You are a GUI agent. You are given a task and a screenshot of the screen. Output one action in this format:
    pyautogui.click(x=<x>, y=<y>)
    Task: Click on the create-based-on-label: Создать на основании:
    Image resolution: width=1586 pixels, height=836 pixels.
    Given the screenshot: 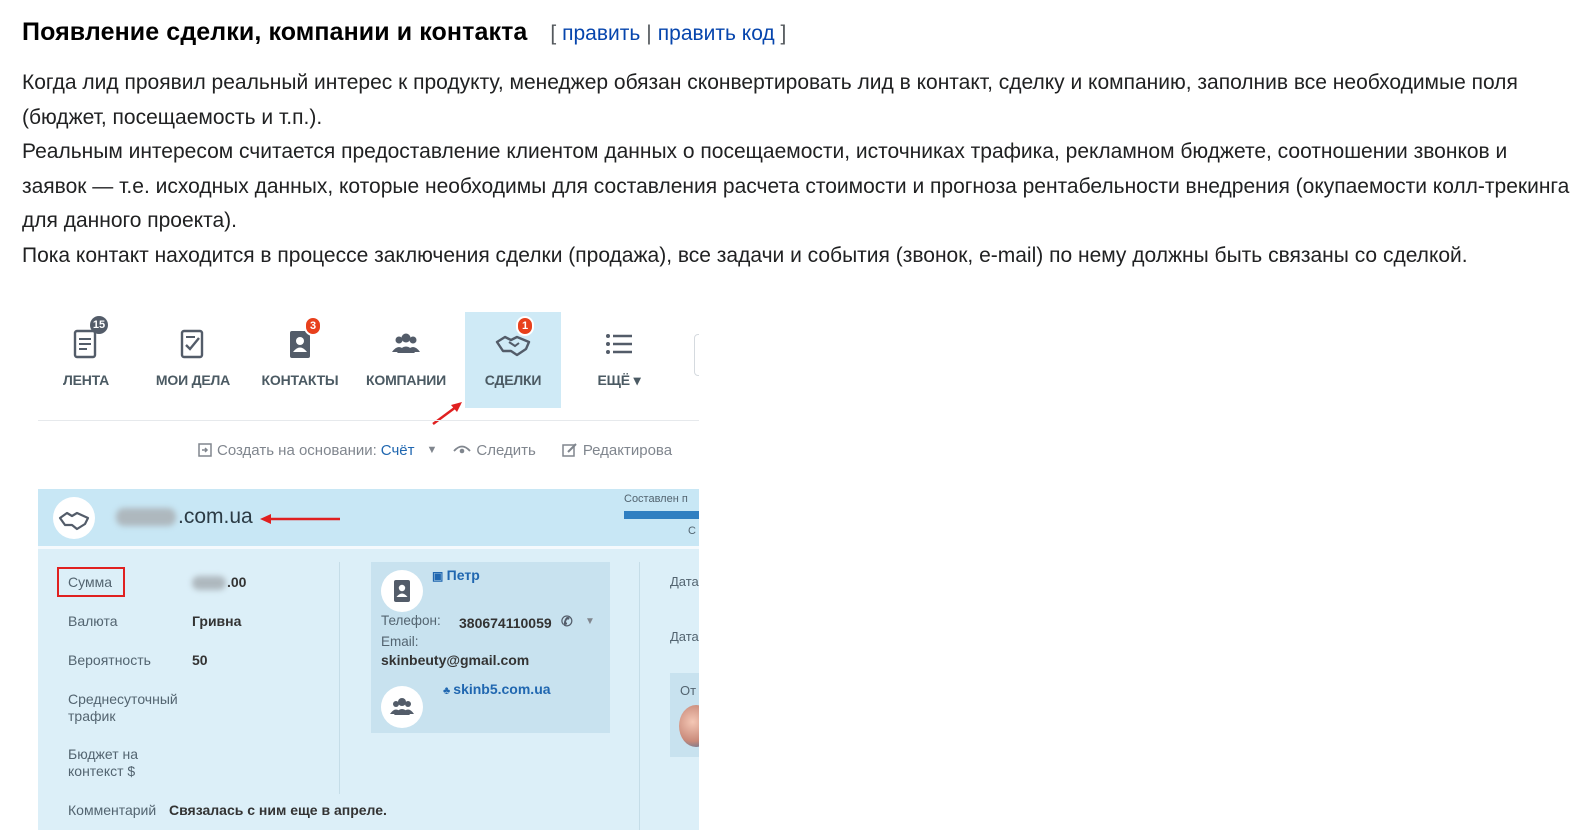 What is the action you would take?
    pyautogui.click(x=297, y=450)
    